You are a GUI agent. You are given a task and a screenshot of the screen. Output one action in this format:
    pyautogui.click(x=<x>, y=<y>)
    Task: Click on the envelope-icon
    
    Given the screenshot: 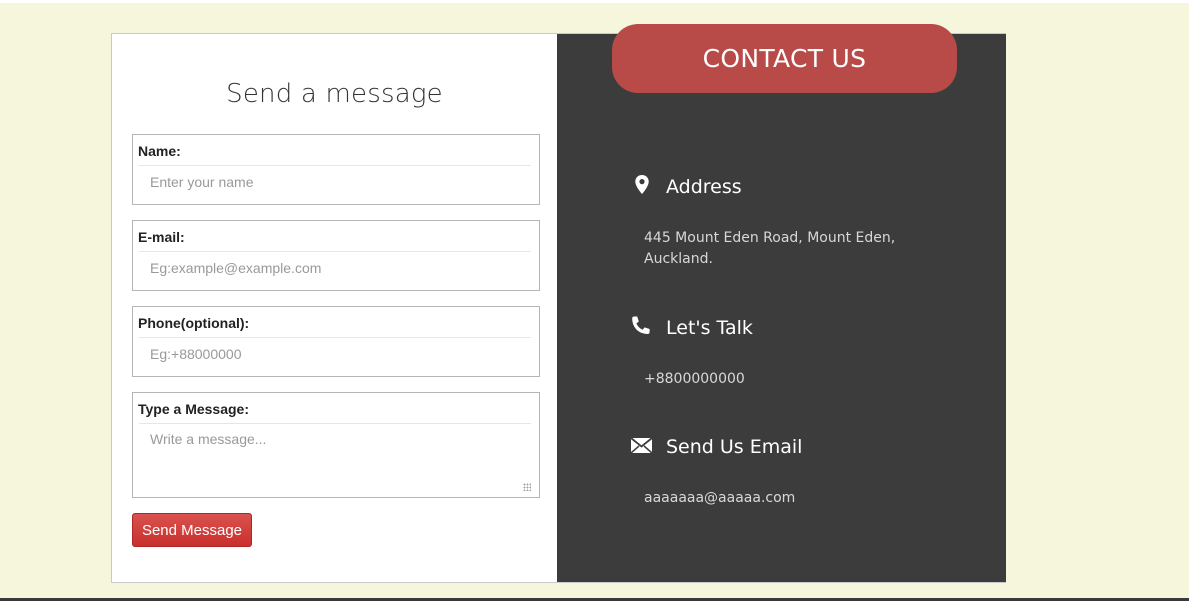 What is the action you would take?
    pyautogui.click(x=642, y=447)
    